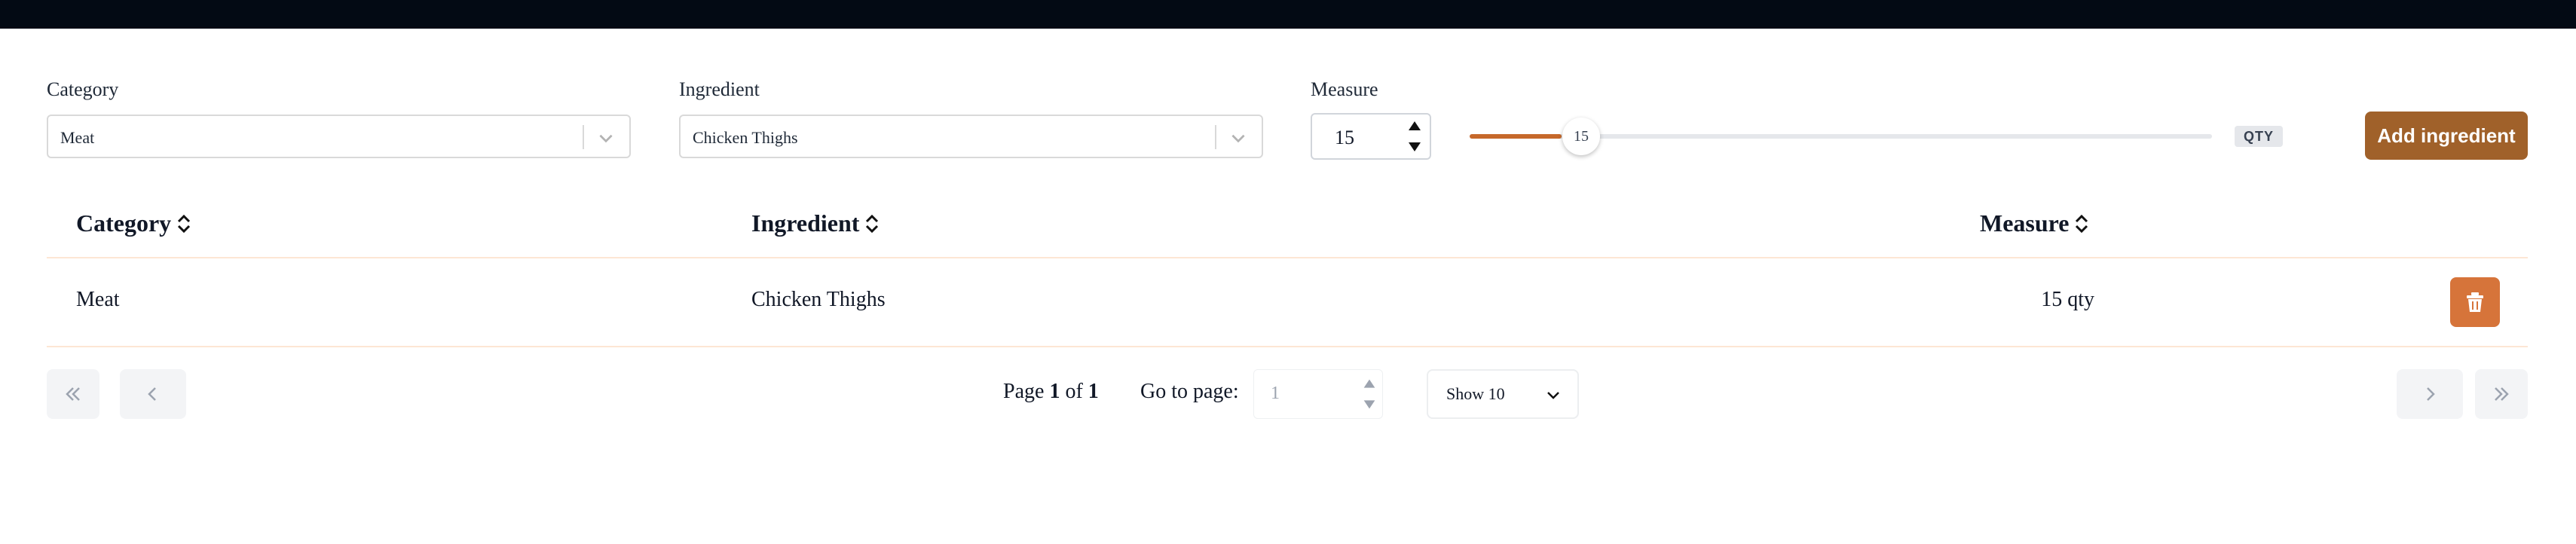 This screenshot has width=2576, height=544. Describe the element at coordinates (2446, 136) in the screenshot. I see `add-ingredient-button: Add ingredient` at that location.